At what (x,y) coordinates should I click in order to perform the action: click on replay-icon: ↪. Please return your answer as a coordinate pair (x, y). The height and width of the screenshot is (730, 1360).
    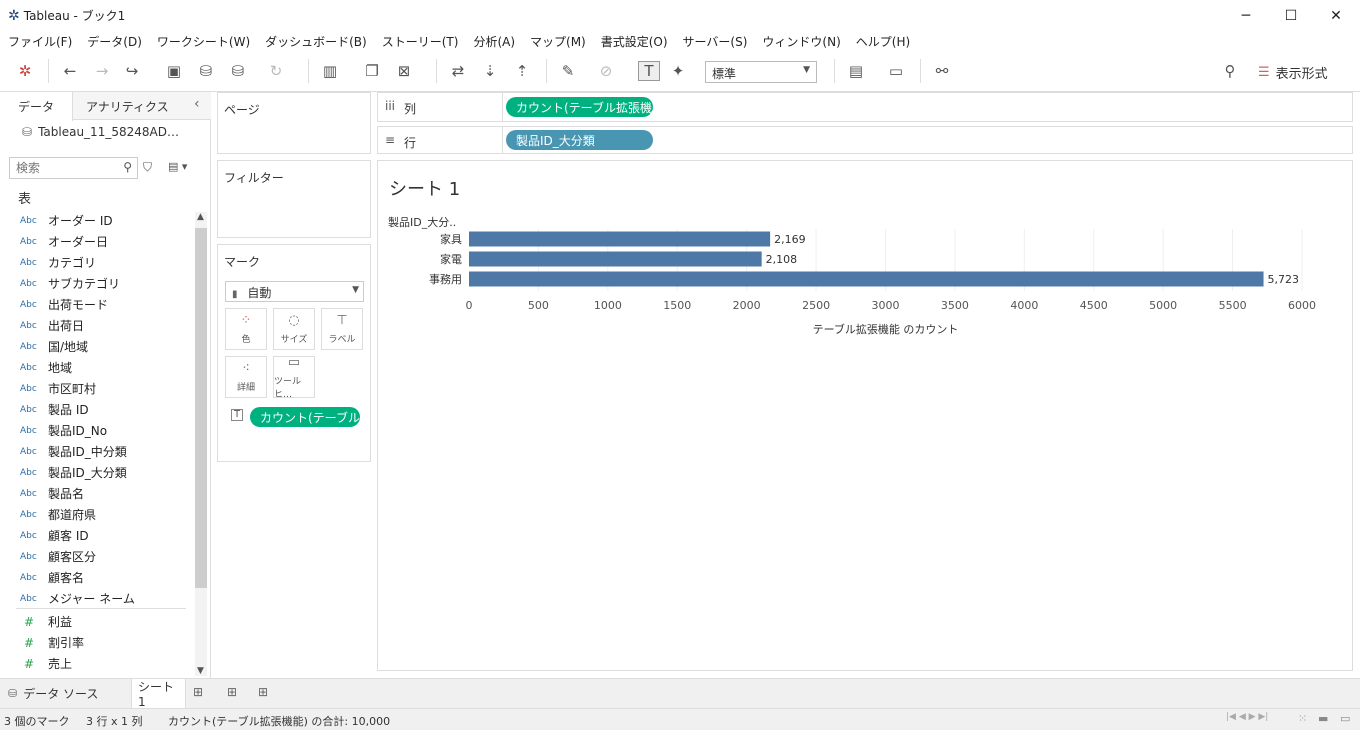
    Looking at the image, I should click on (132, 71).